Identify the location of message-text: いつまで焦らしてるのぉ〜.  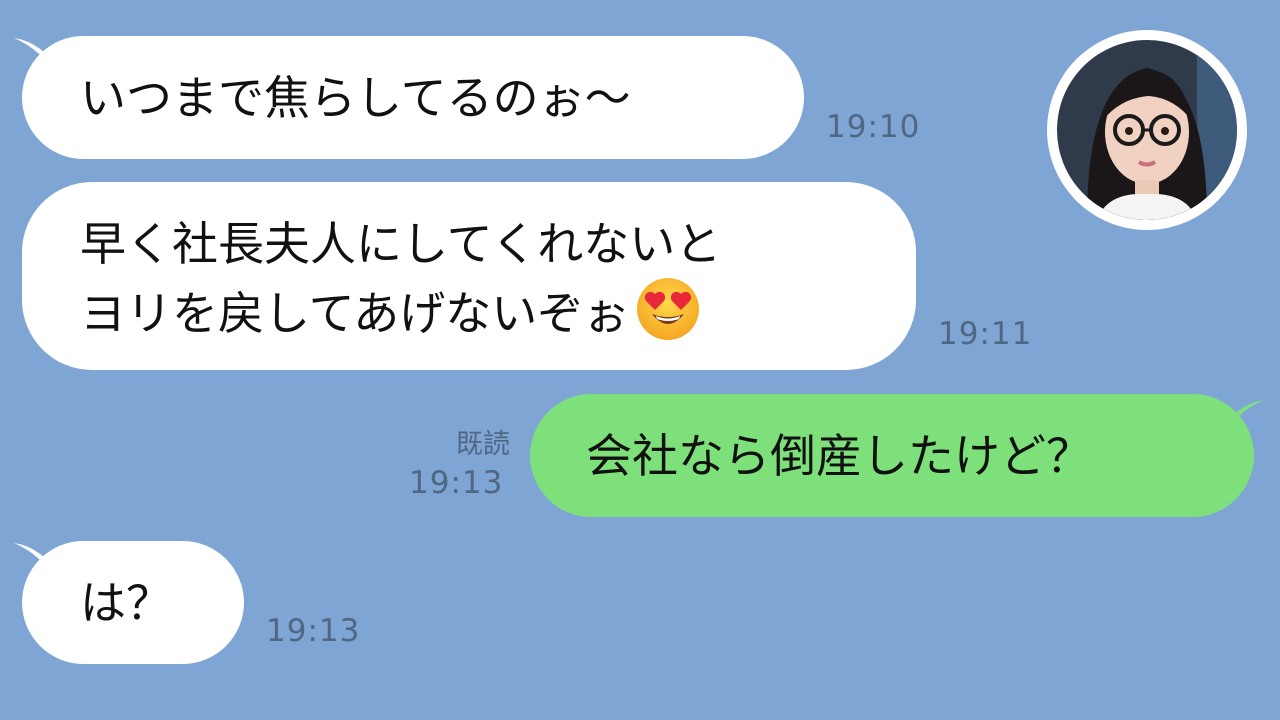
(355, 98).